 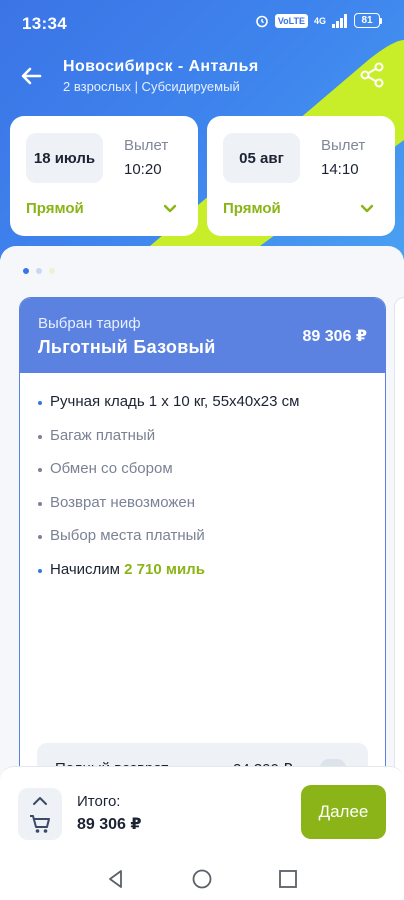 I want to click on network-type: 4G, so click(x=319, y=20).